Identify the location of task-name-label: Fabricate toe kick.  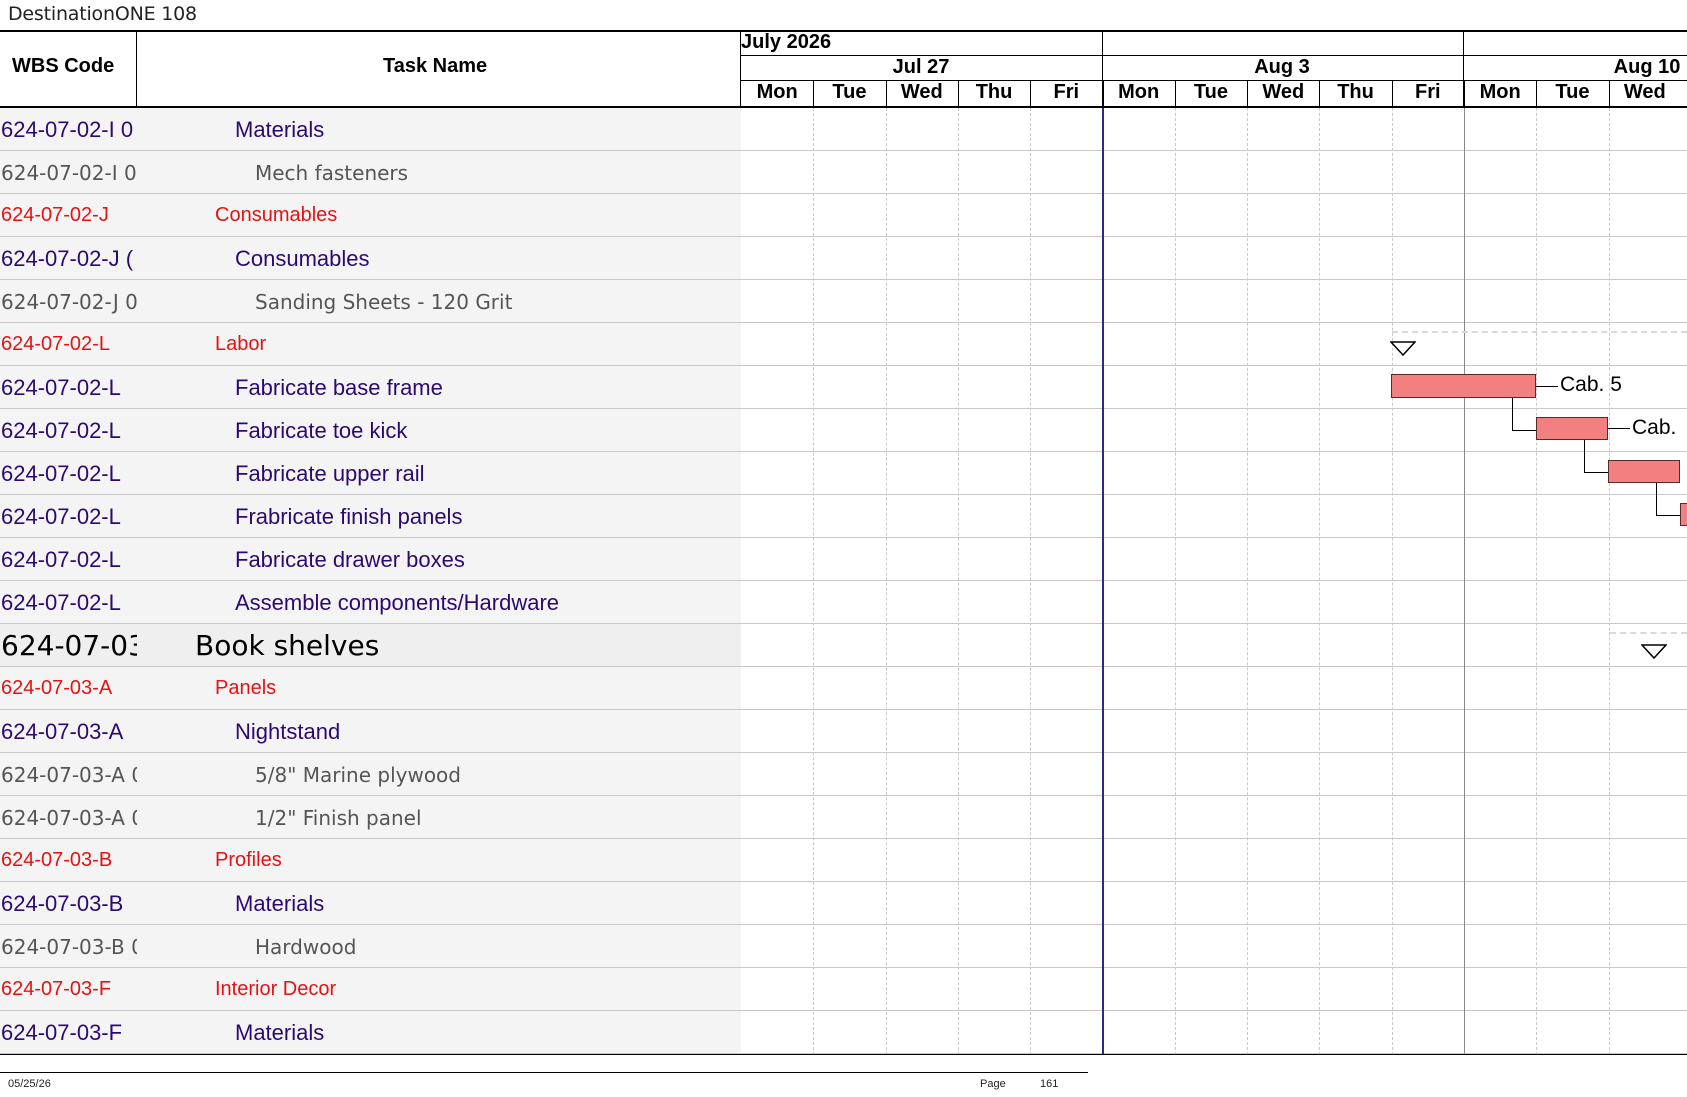
(321, 430).